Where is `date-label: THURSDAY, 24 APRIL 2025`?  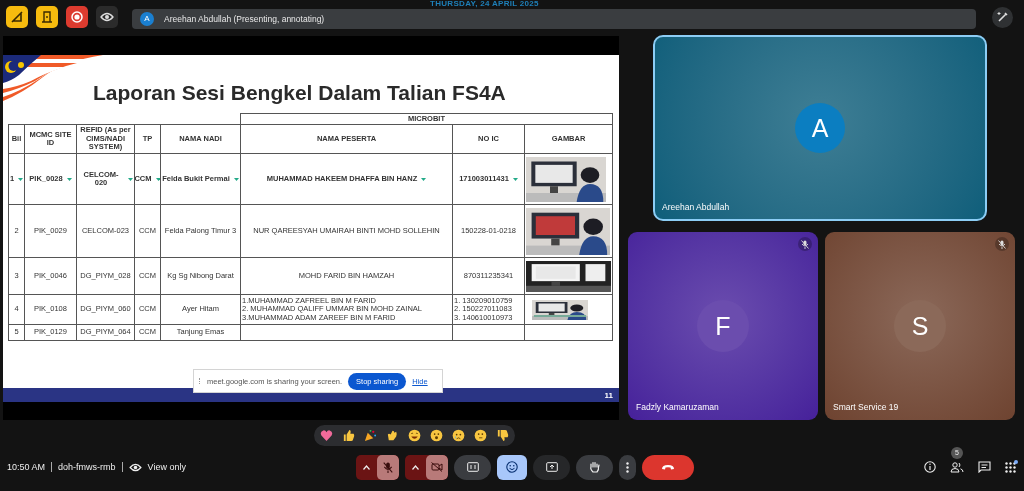 date-label: THURSDAY, 24 APRIL 2025 is located at coordinates (484, 4).